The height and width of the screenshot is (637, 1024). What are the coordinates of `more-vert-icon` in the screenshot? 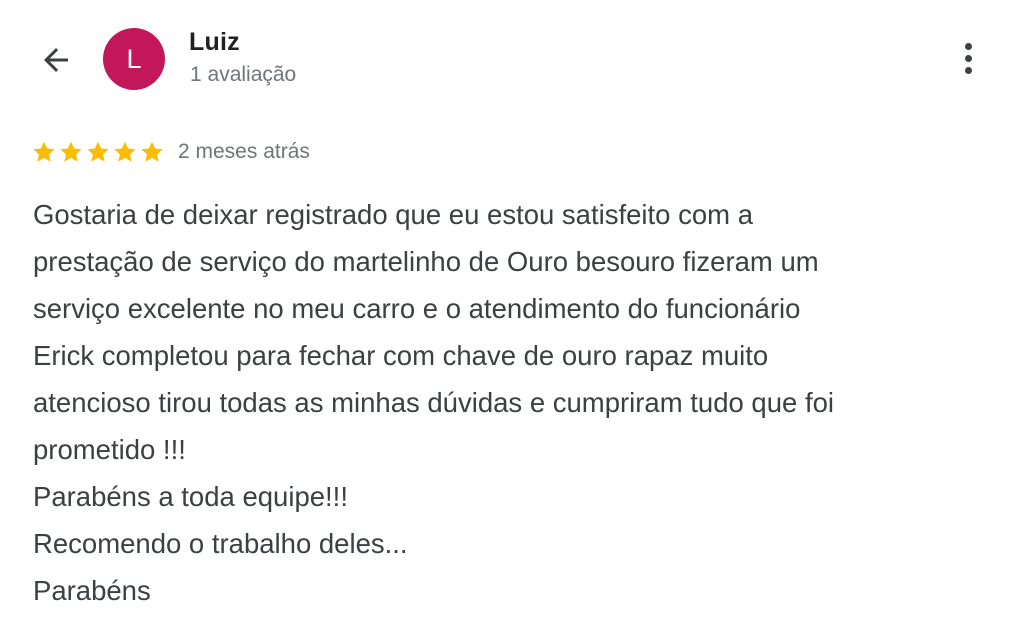 It's located at (968, 46).